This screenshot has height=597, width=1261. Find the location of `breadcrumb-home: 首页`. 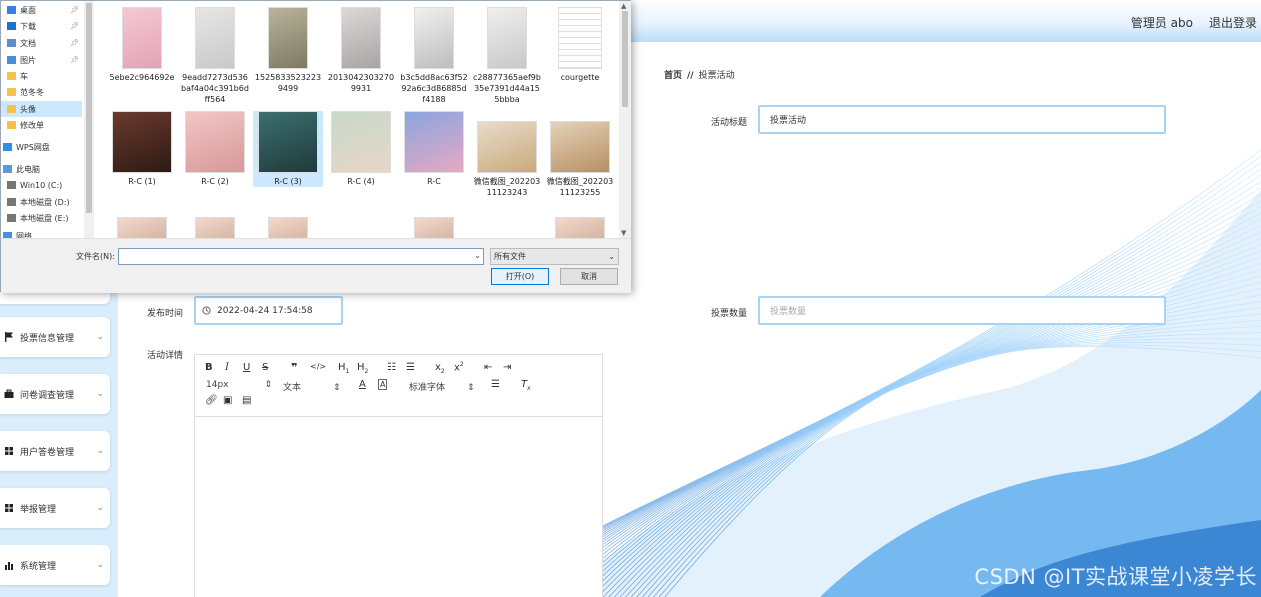

breadcrumb-home: 首页 is located at coordinates (673, 76).